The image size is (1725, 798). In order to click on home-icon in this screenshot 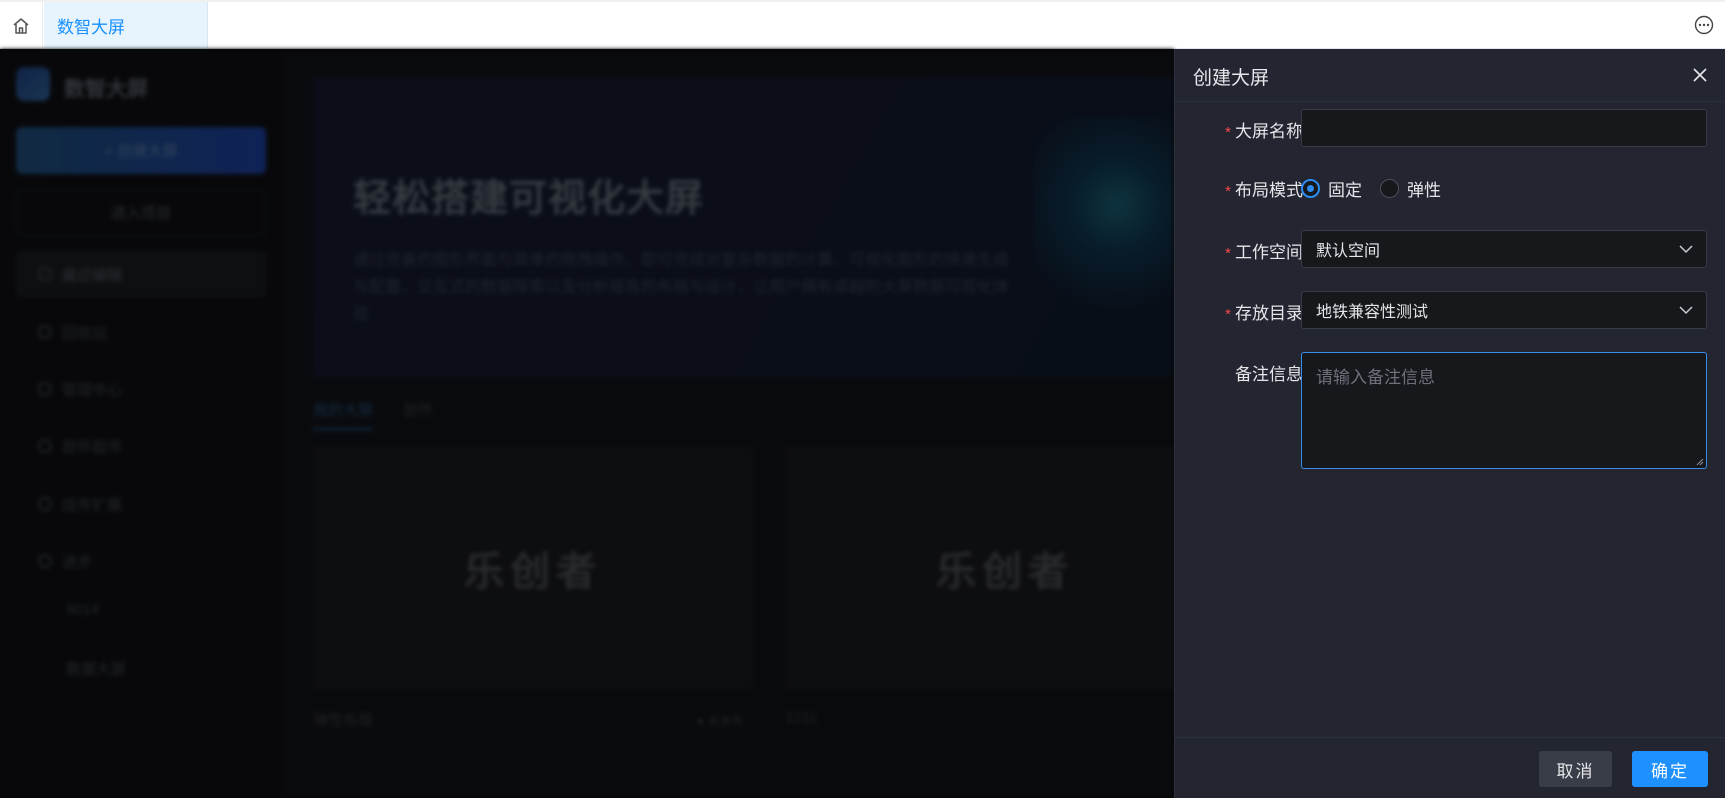, I will do `click(21, 25)`.